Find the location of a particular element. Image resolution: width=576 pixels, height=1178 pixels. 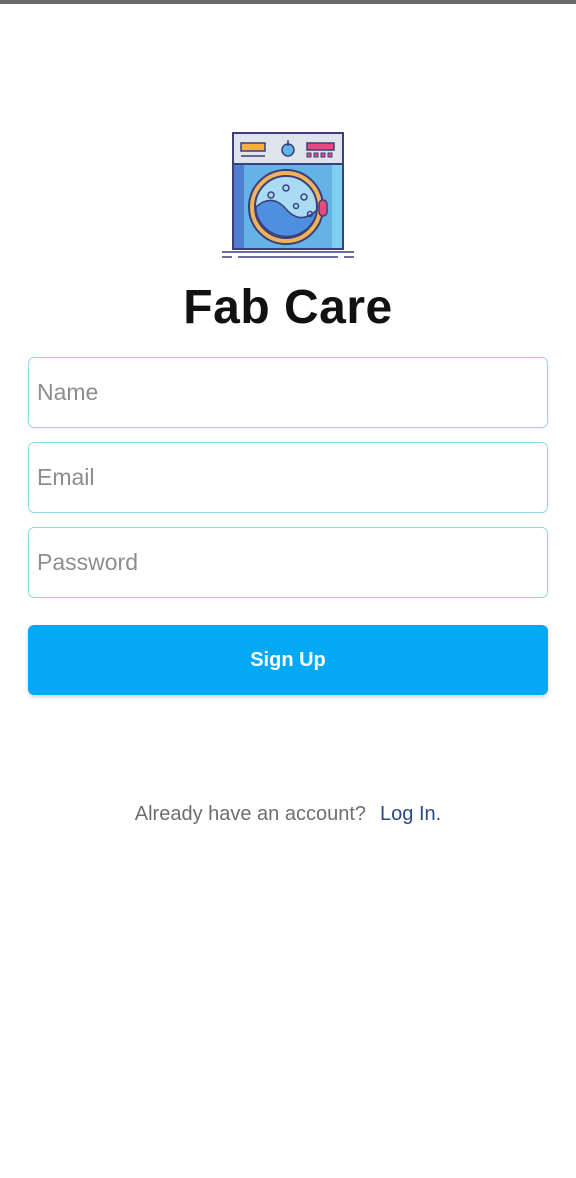

password-field is located at coordinates (288, 562).